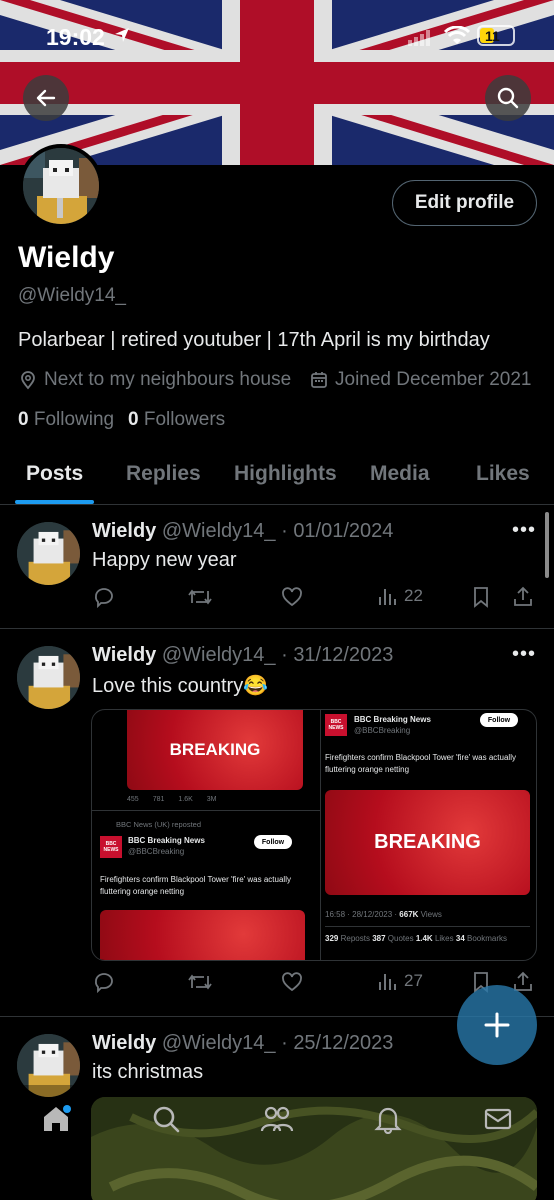 The image size is (554, 1200). I want to click on search-icon, so click(166, 1119).